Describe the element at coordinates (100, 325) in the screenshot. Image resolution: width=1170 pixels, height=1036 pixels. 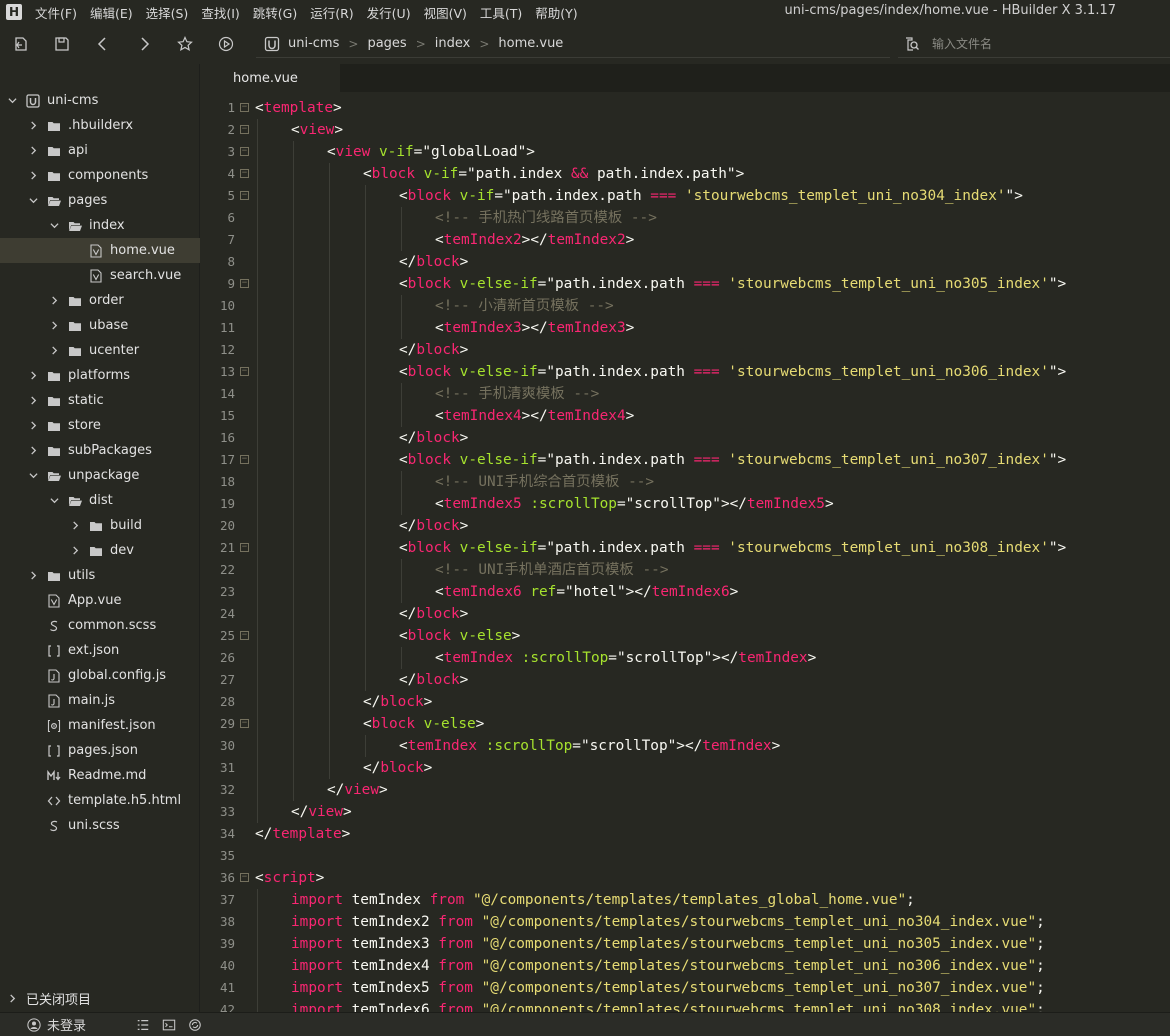
I see `tree-item: ubase` at that location.